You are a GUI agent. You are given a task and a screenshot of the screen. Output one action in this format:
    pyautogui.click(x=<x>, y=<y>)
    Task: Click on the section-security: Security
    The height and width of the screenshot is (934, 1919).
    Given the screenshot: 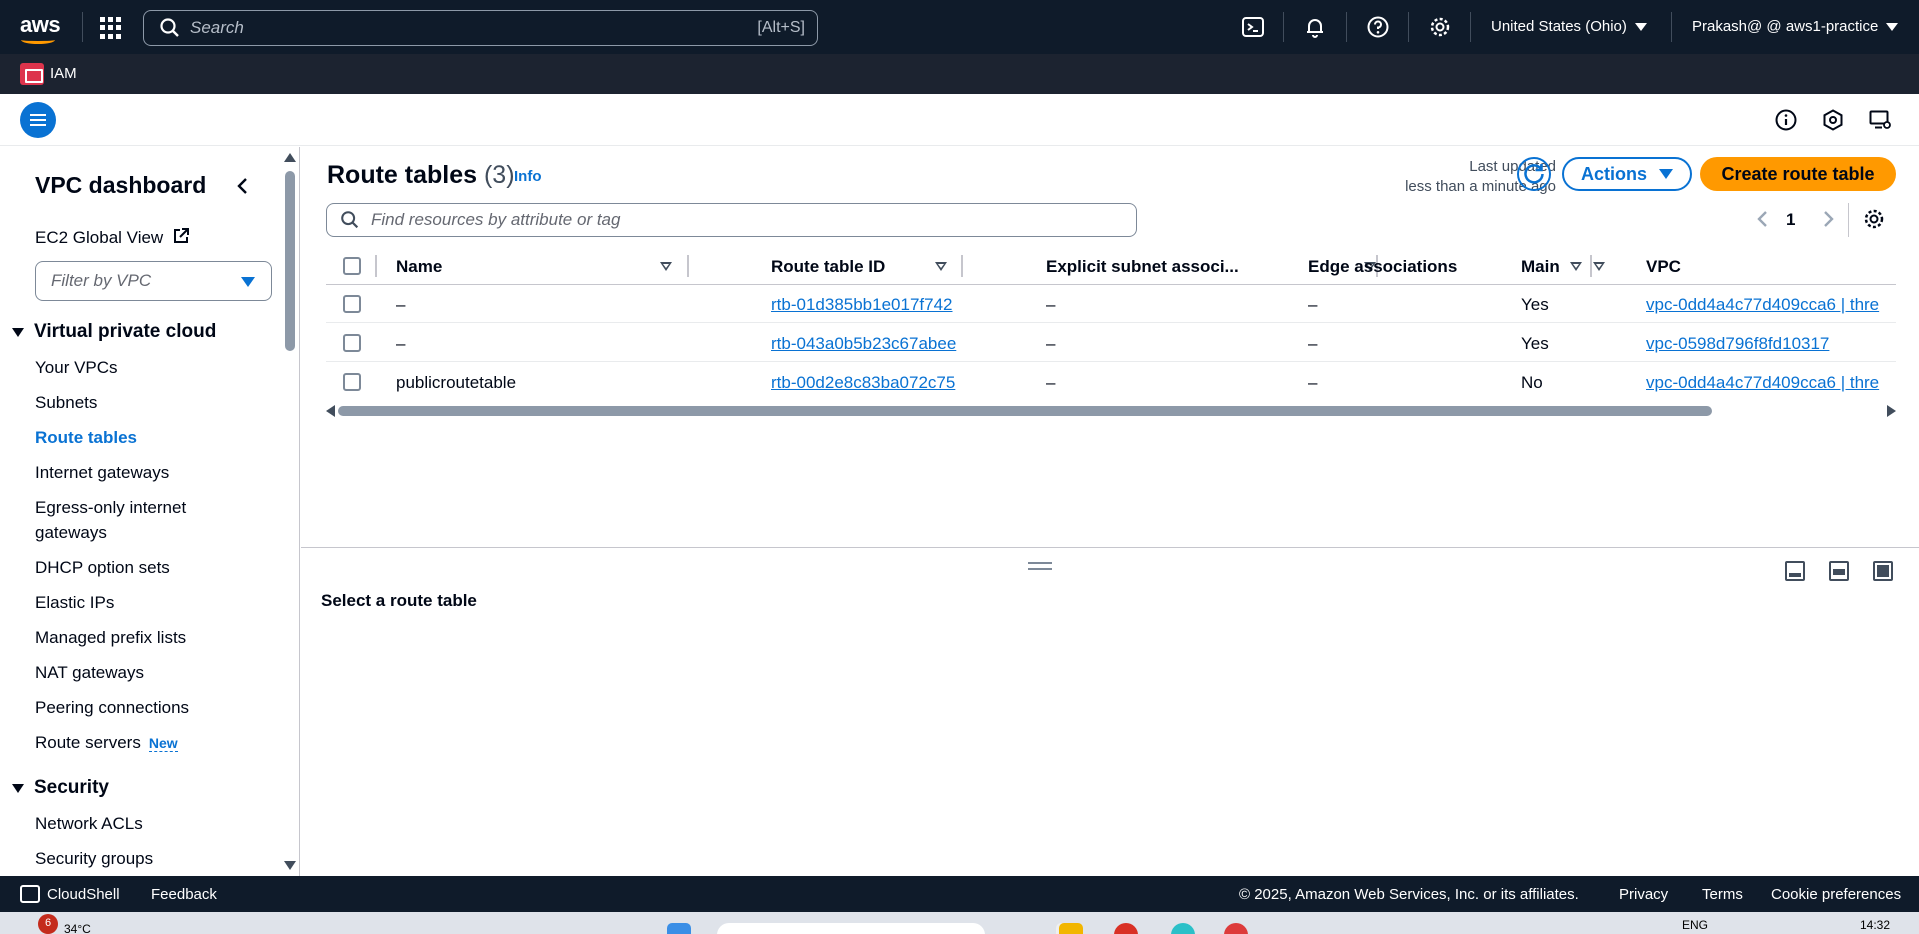 What is the action you would take?
    pyautogui.click(x=60, y=788)
    